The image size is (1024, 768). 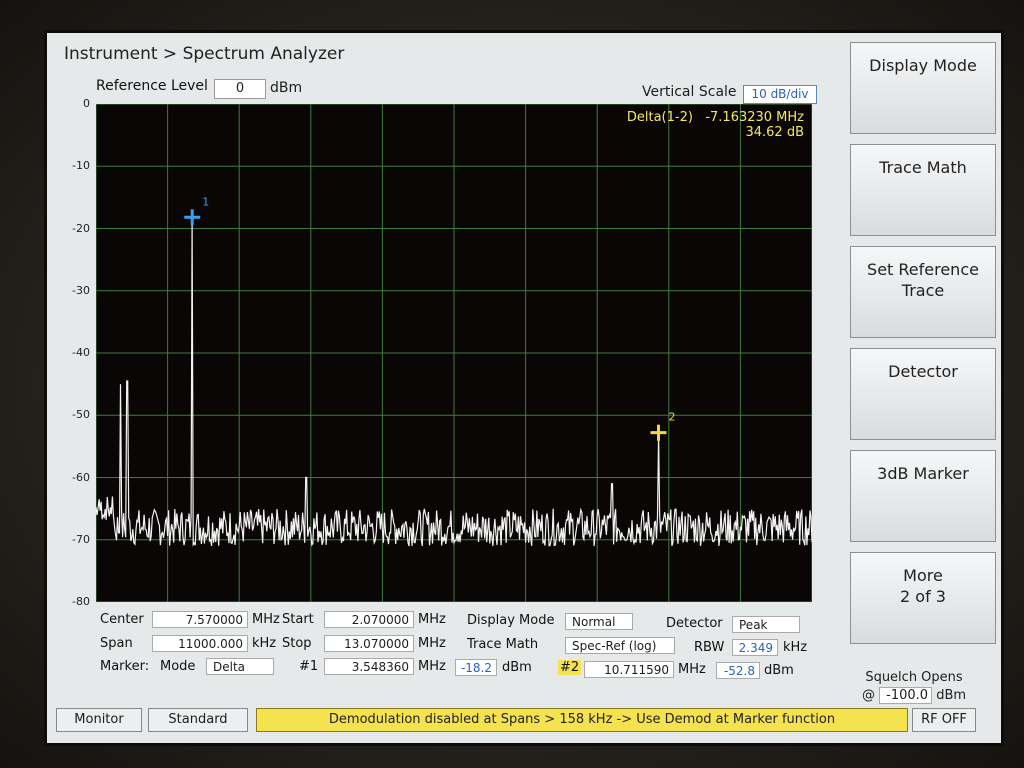 I want to click on squelch-at: @, so click(x=868, y=695).